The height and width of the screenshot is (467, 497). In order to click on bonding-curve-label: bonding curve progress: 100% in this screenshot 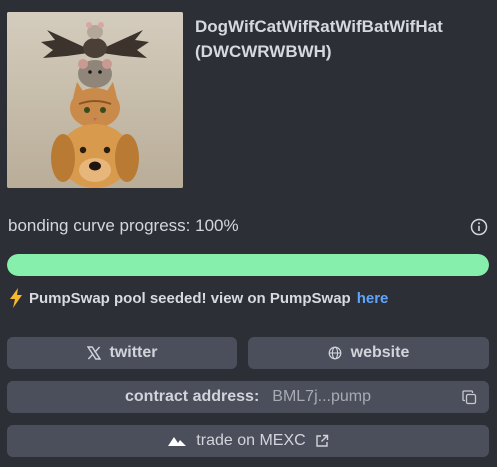, I will do `click(123, 225)`.